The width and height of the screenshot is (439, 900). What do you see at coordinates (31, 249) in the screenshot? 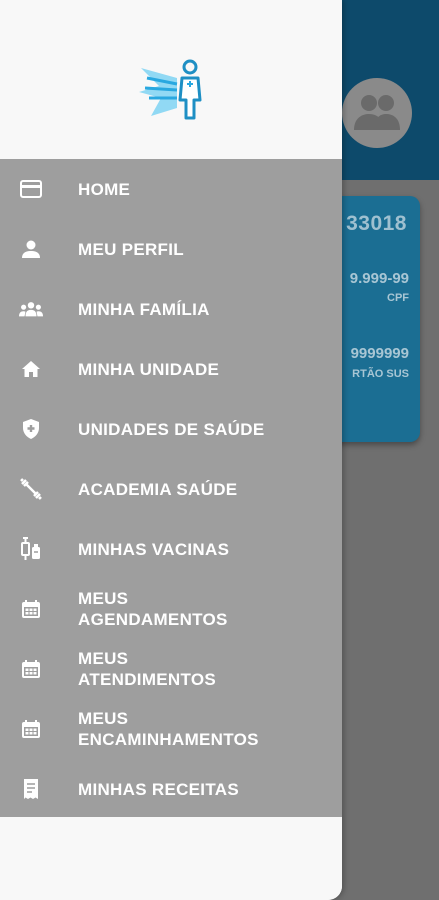
I see `person-icon` at bounding box center [31, 249].